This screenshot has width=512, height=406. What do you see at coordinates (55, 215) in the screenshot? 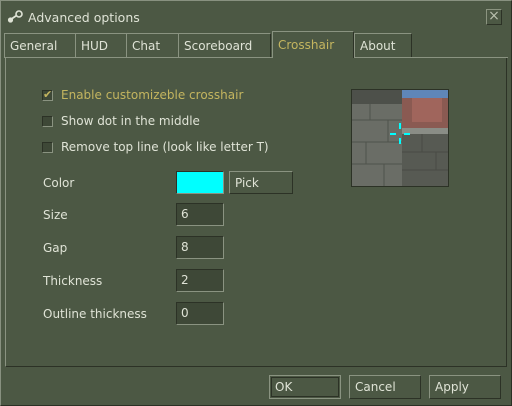
I see `size-label: Size` at bounding box center [55, 215].